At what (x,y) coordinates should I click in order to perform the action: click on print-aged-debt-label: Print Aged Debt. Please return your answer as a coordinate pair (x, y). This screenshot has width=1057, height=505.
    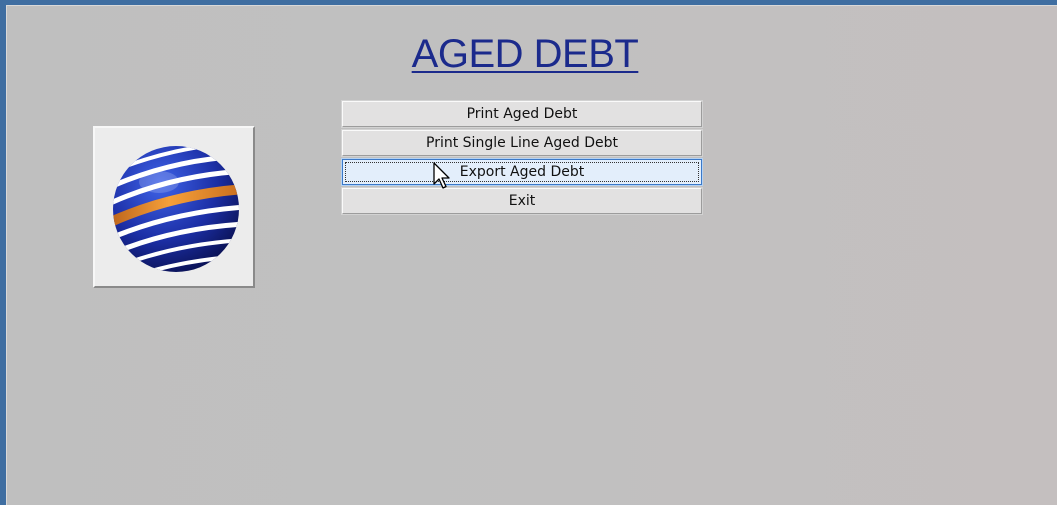
    Looking at the image, I should click on (522, 114).